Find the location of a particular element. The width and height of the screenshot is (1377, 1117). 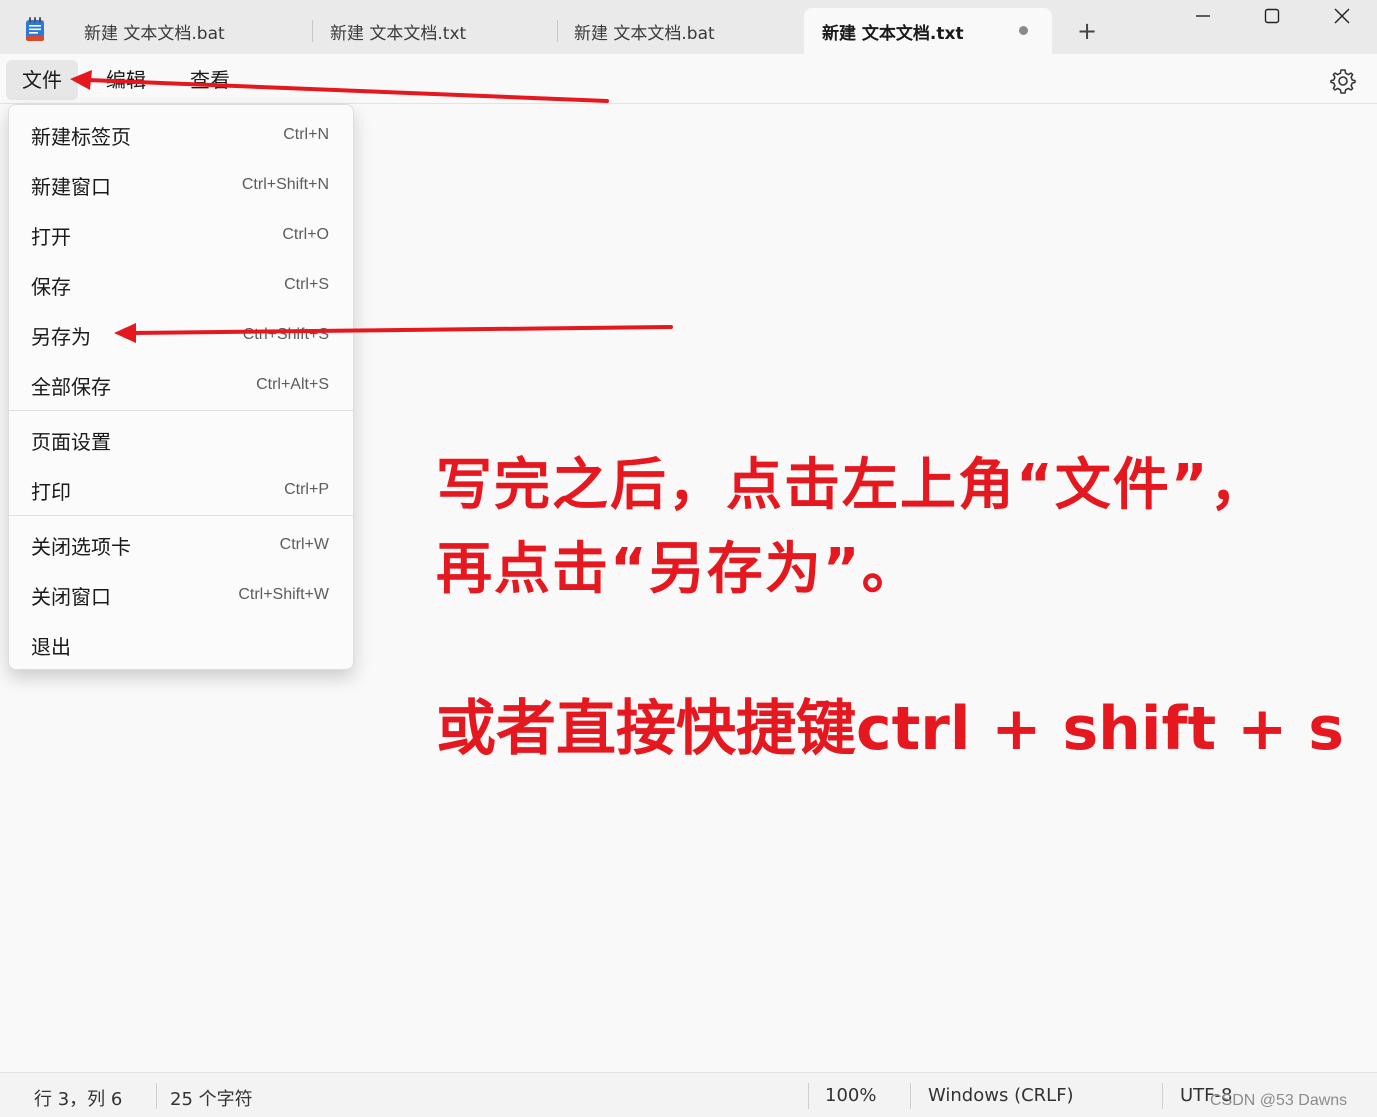

menu-item-label: 保存 is located at coordinates (51, 286).